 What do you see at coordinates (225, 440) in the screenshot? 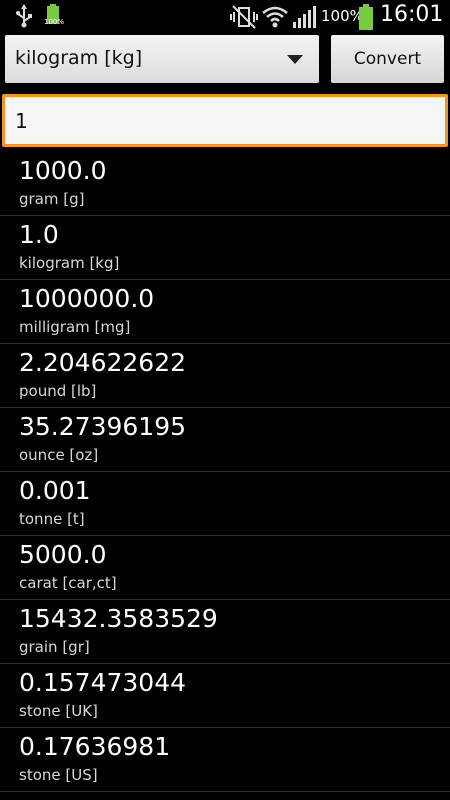
I see `list-item: 35.27396195 ounce [oz]` at bounding box center [225, 440].